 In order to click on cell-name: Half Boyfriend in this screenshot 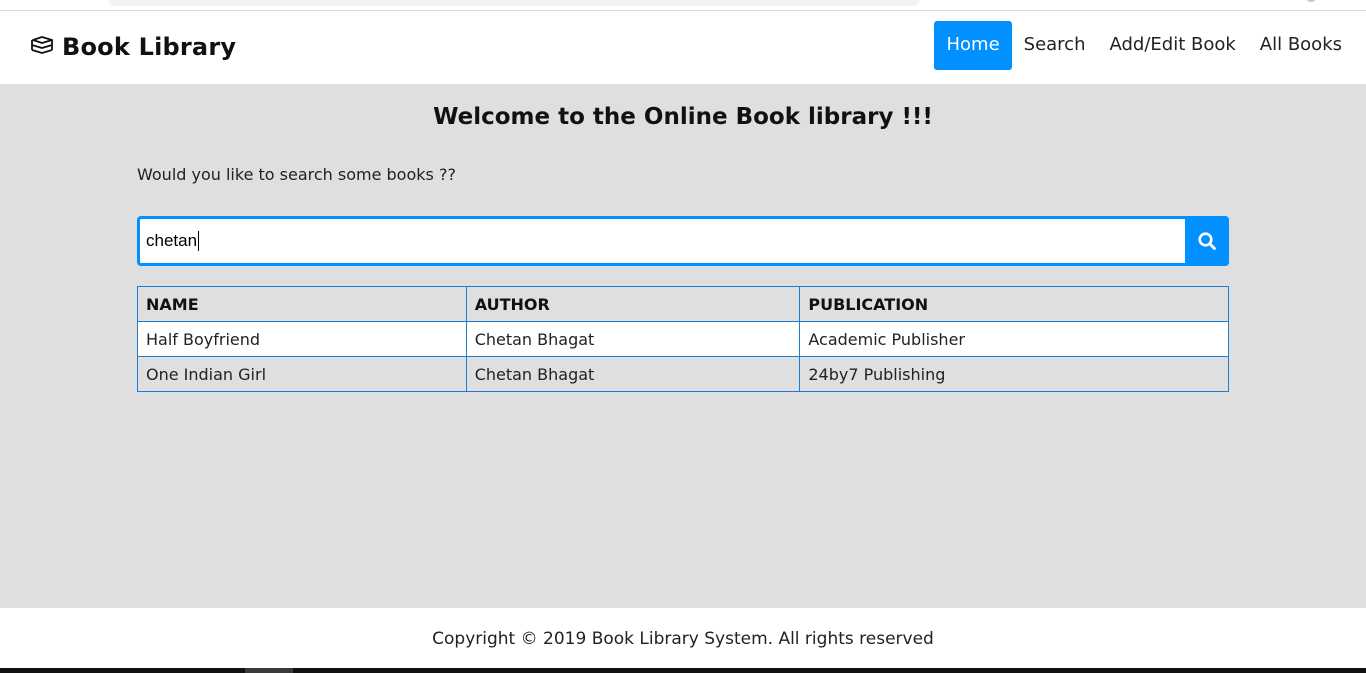, I will do `click(302, 339)`.